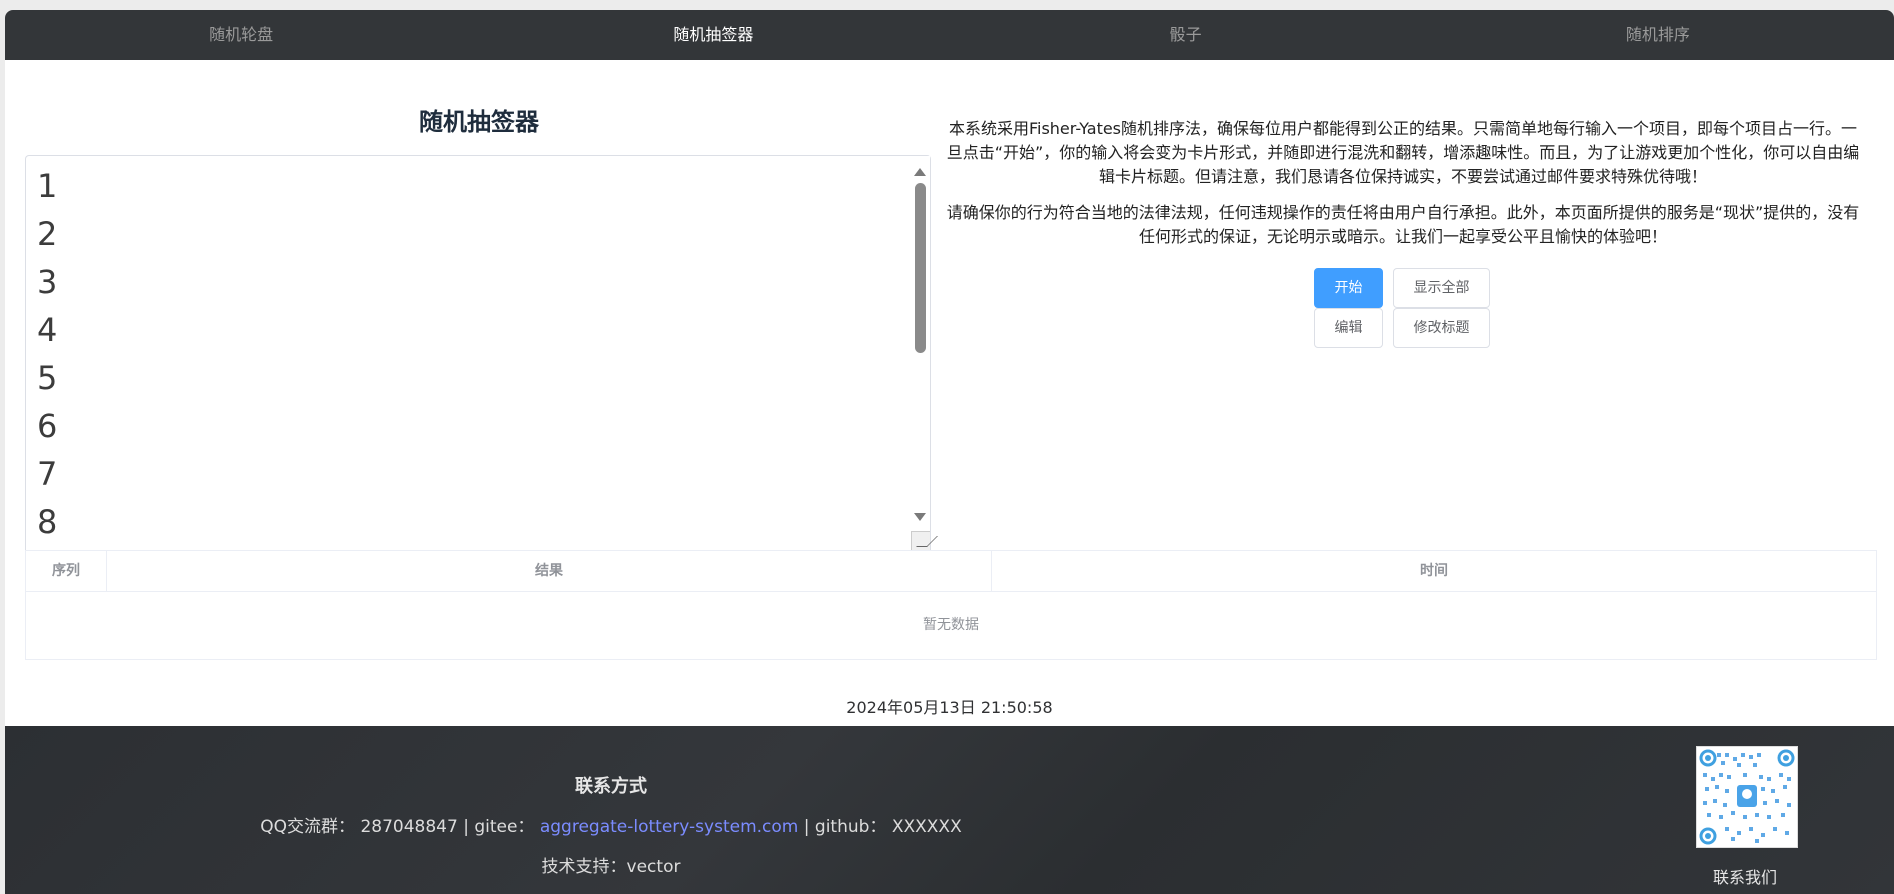 This screenshot has height=894, width=1894. I want to click on tab-random-draw: 随机抽签器, so click(713, 35).